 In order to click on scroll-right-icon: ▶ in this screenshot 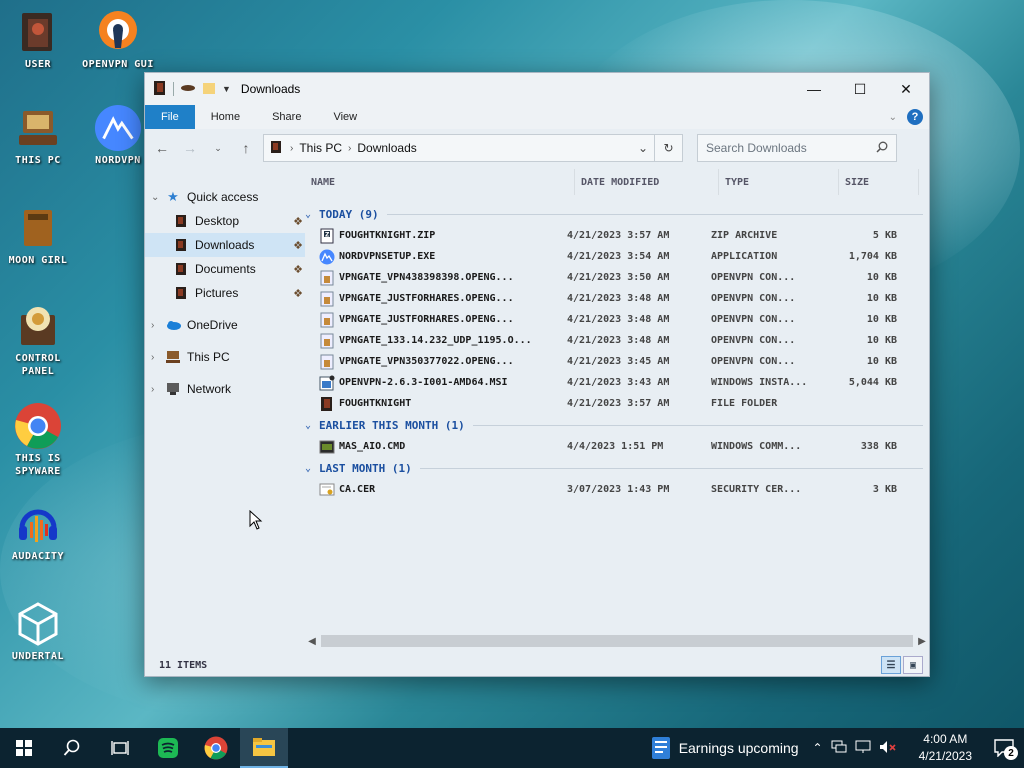, I will do `click(922, 641)`.